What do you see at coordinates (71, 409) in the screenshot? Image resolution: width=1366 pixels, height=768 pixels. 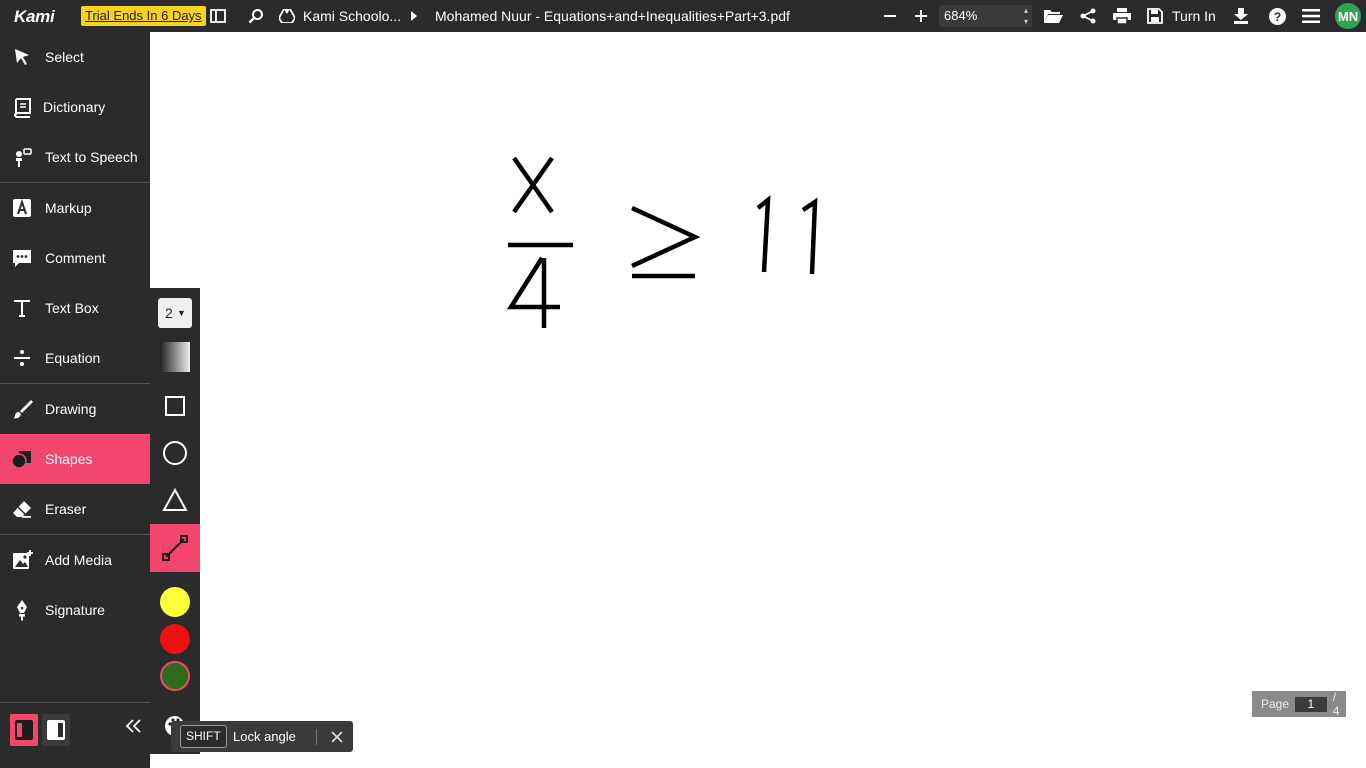 I see `tool-label: Drawing` at bounding box center [71, 409].